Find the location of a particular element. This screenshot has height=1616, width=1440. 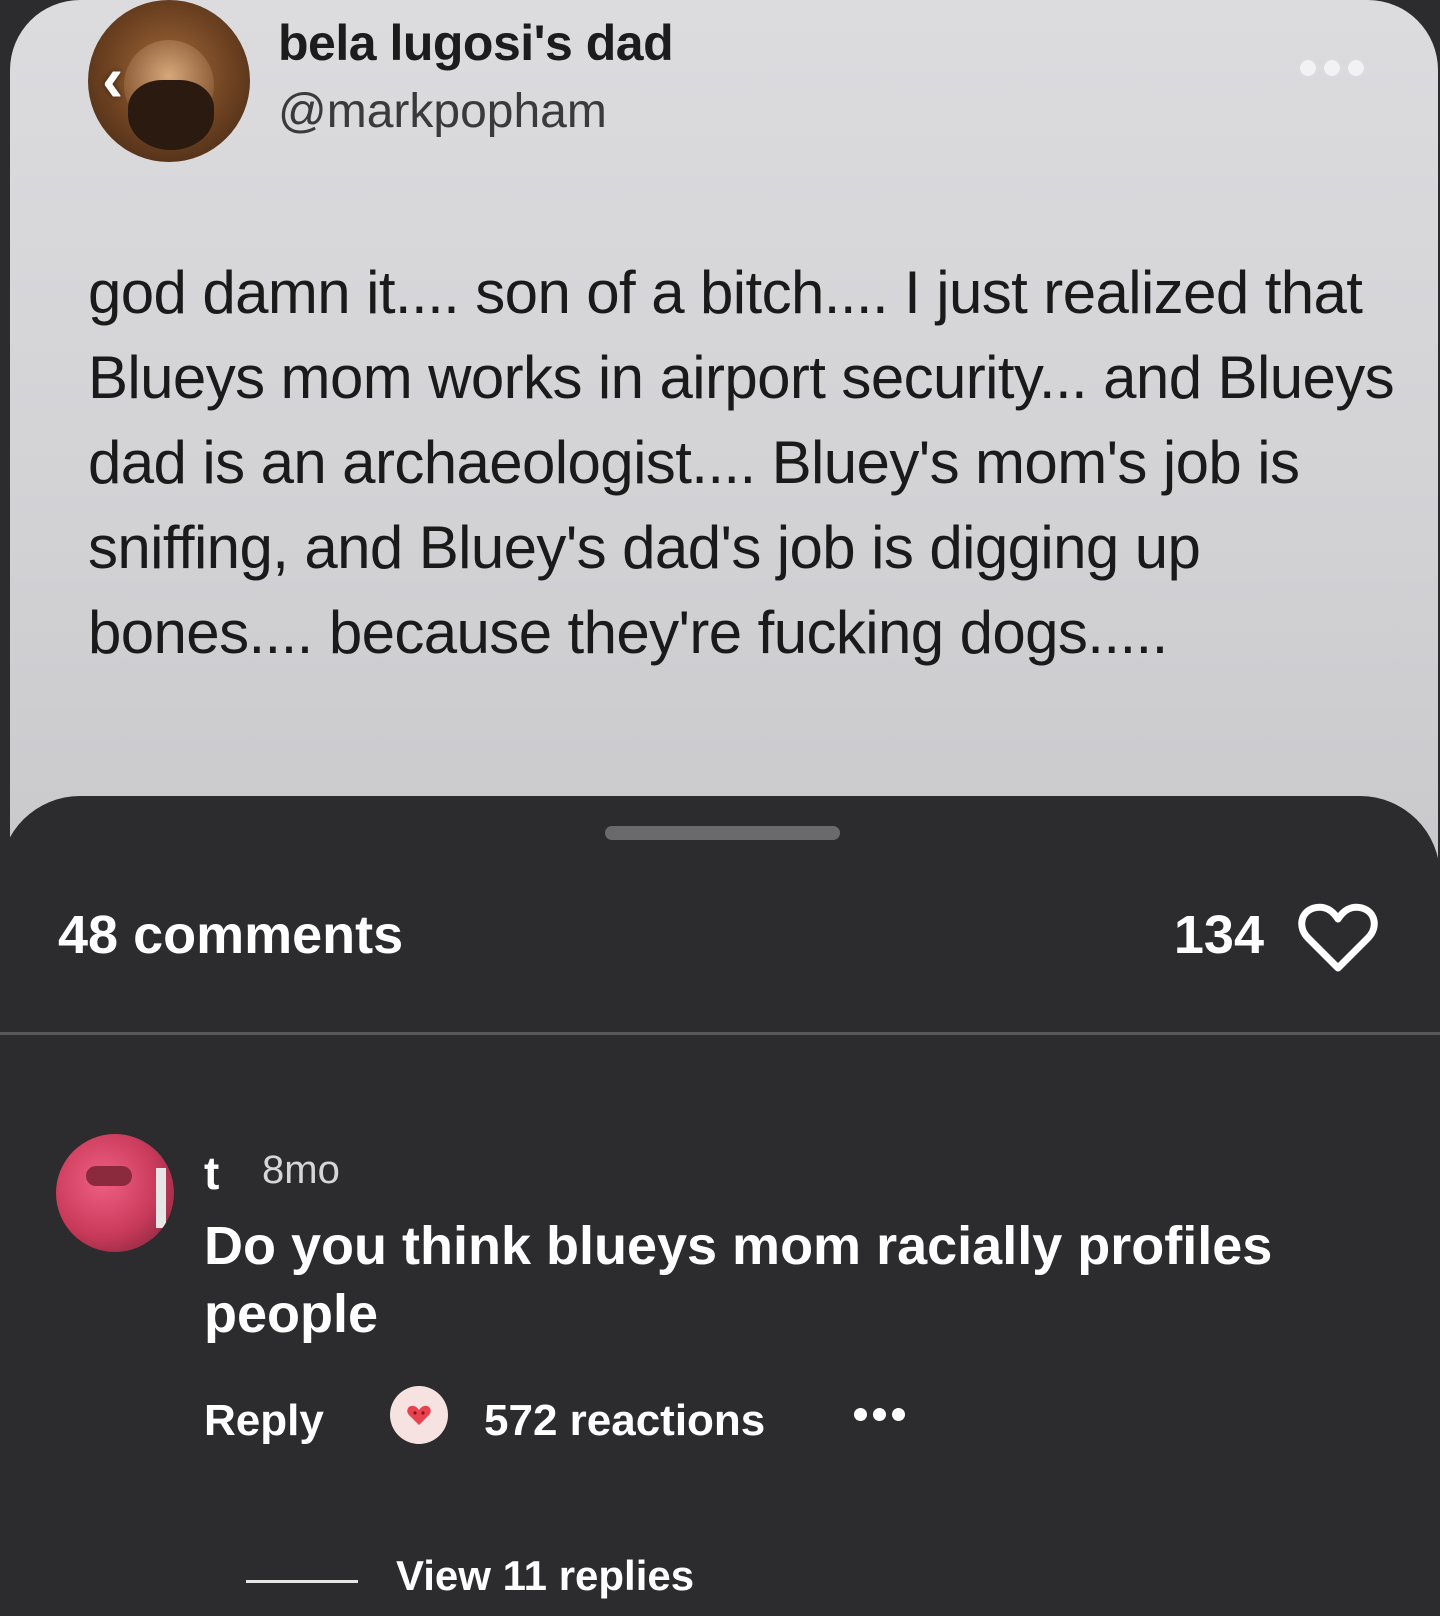

comments-count: 48 comments is located at coordinates (231, 935).